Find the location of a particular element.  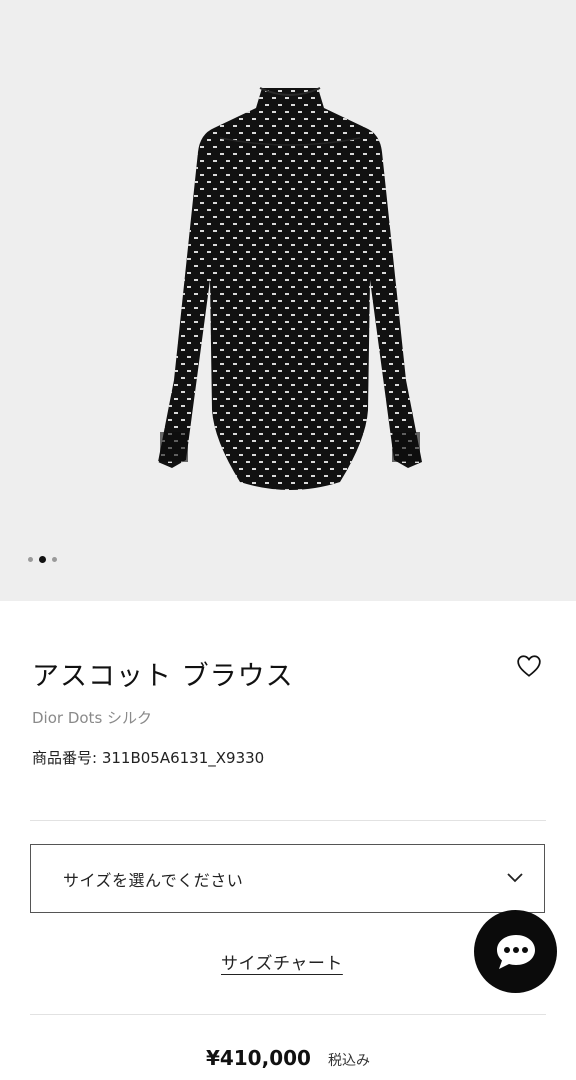

price-row: ¥410,000 税込み is located at coordinates (288, 1058).